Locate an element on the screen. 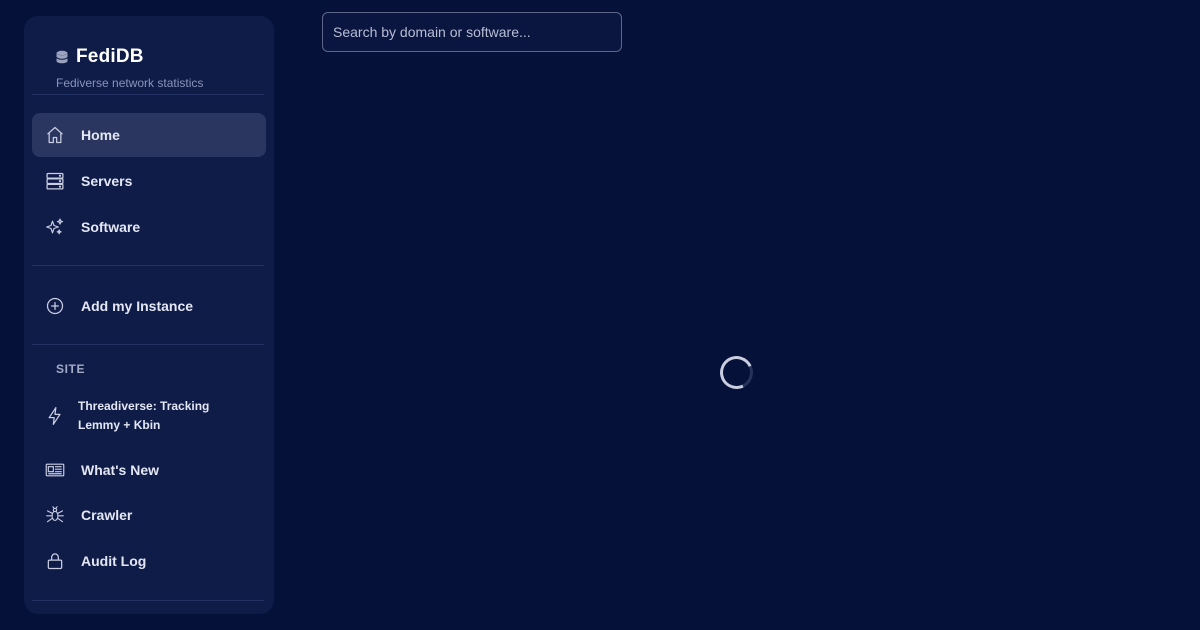 The width and height of the screenshot is (1200, 630). sidebar-item-home: Home is located at coordinates (149, 135).